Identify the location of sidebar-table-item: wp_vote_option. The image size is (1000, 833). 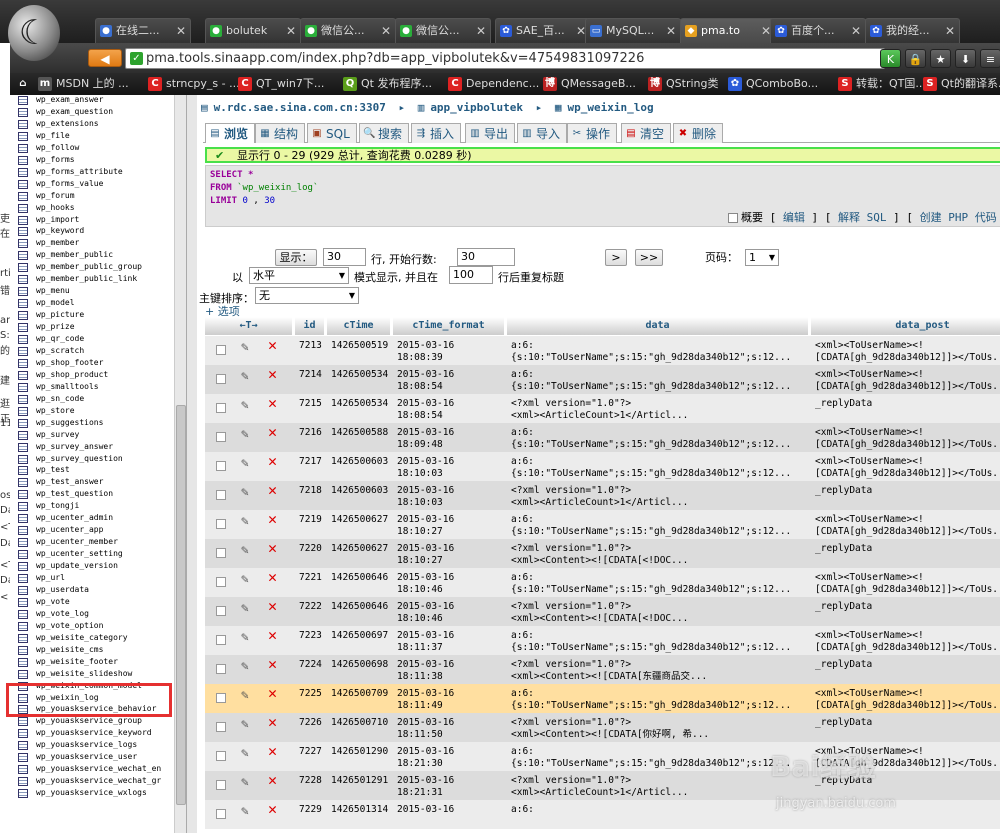
(60, 626).